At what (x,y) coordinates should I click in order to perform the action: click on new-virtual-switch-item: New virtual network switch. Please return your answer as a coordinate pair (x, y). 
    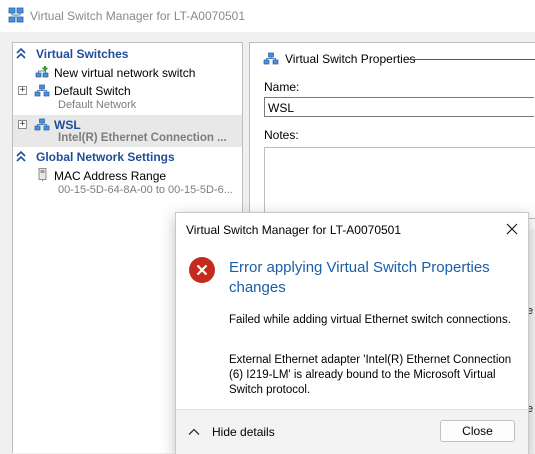
    Looking at the image, I should click on (127, 72).